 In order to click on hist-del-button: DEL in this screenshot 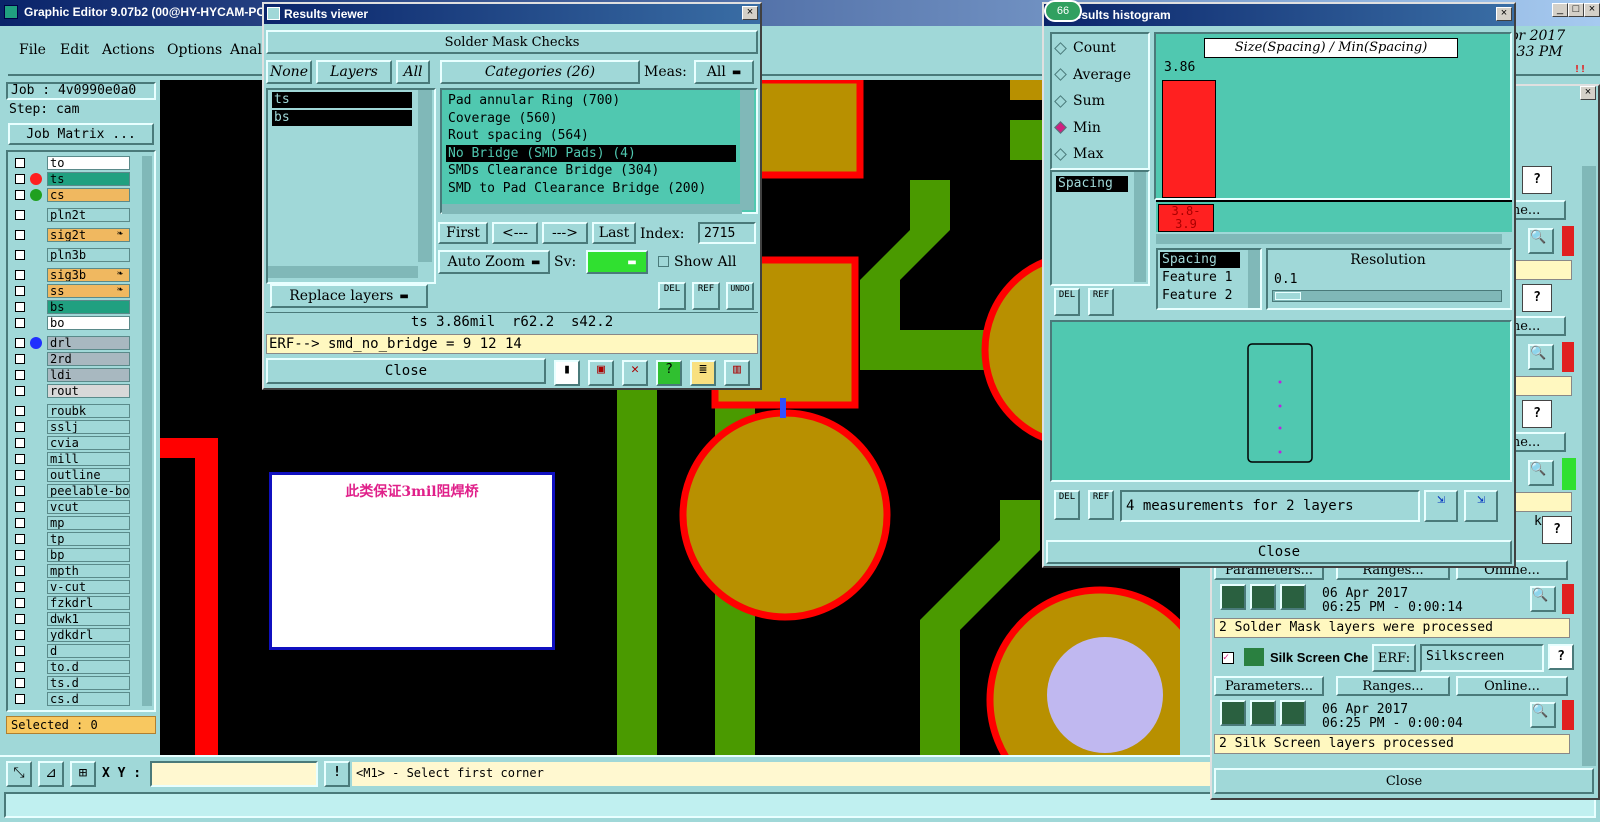, I will do `click(1067, 302)`.